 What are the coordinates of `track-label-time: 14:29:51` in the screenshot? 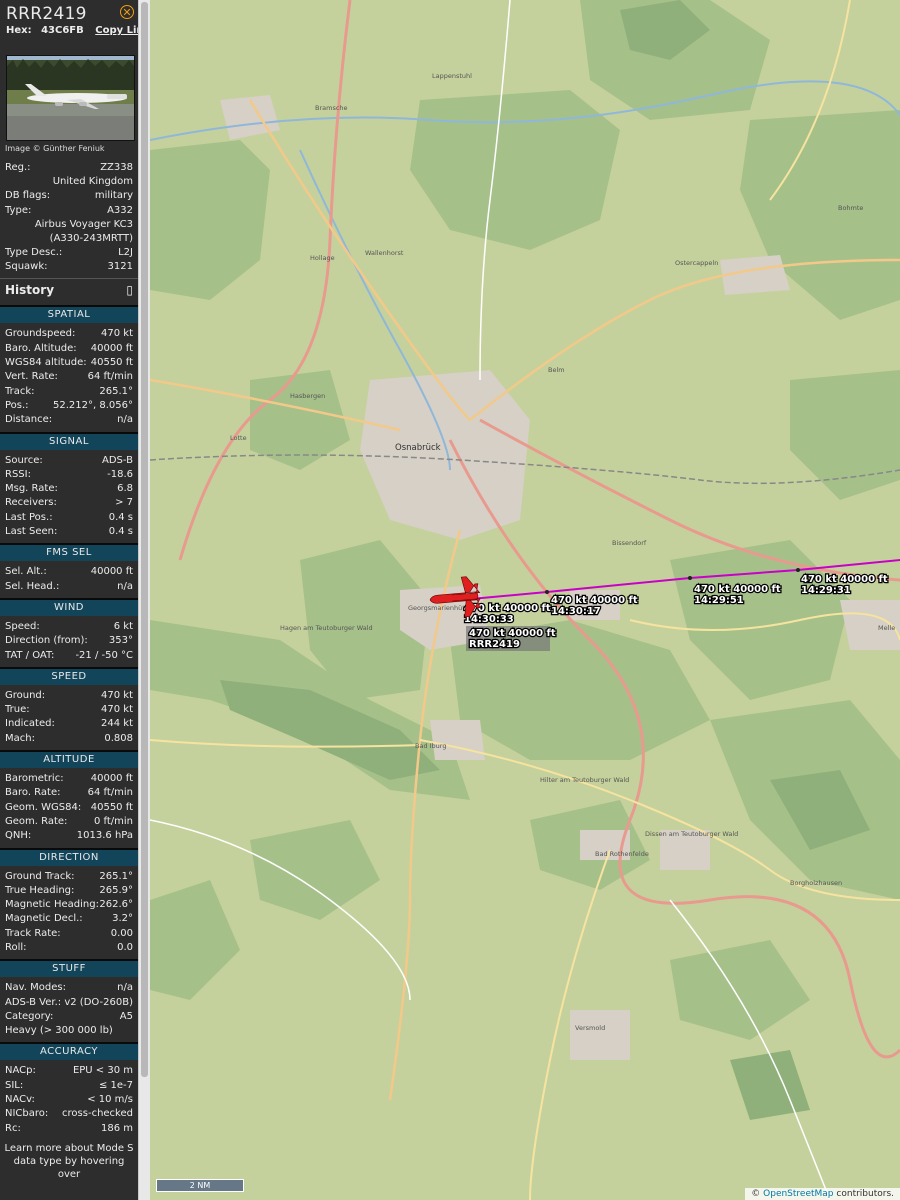 It's located at (719, 600).